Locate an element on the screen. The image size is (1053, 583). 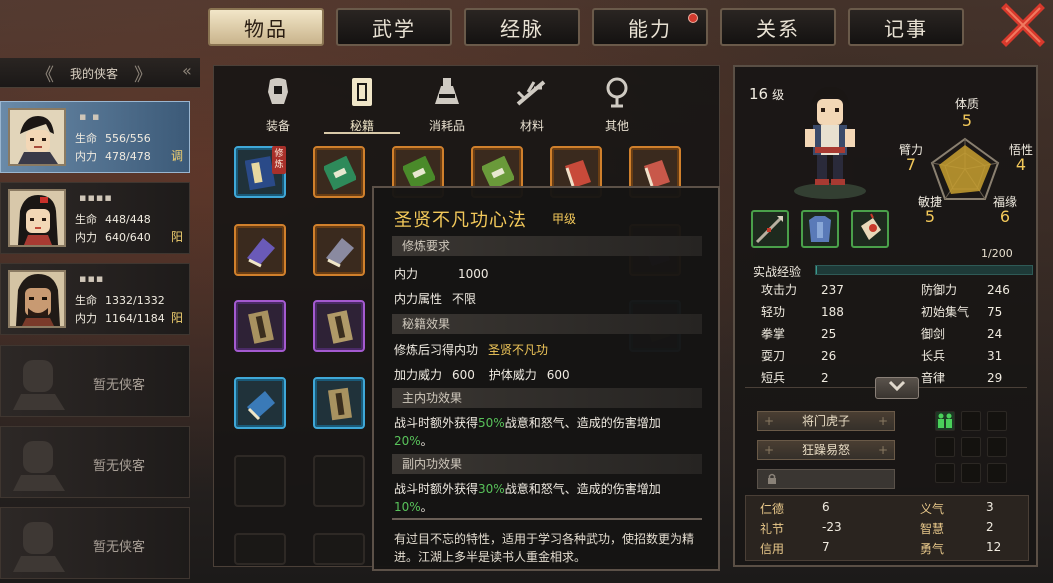
category-label: 装备 is located at coordinates (277, 126).